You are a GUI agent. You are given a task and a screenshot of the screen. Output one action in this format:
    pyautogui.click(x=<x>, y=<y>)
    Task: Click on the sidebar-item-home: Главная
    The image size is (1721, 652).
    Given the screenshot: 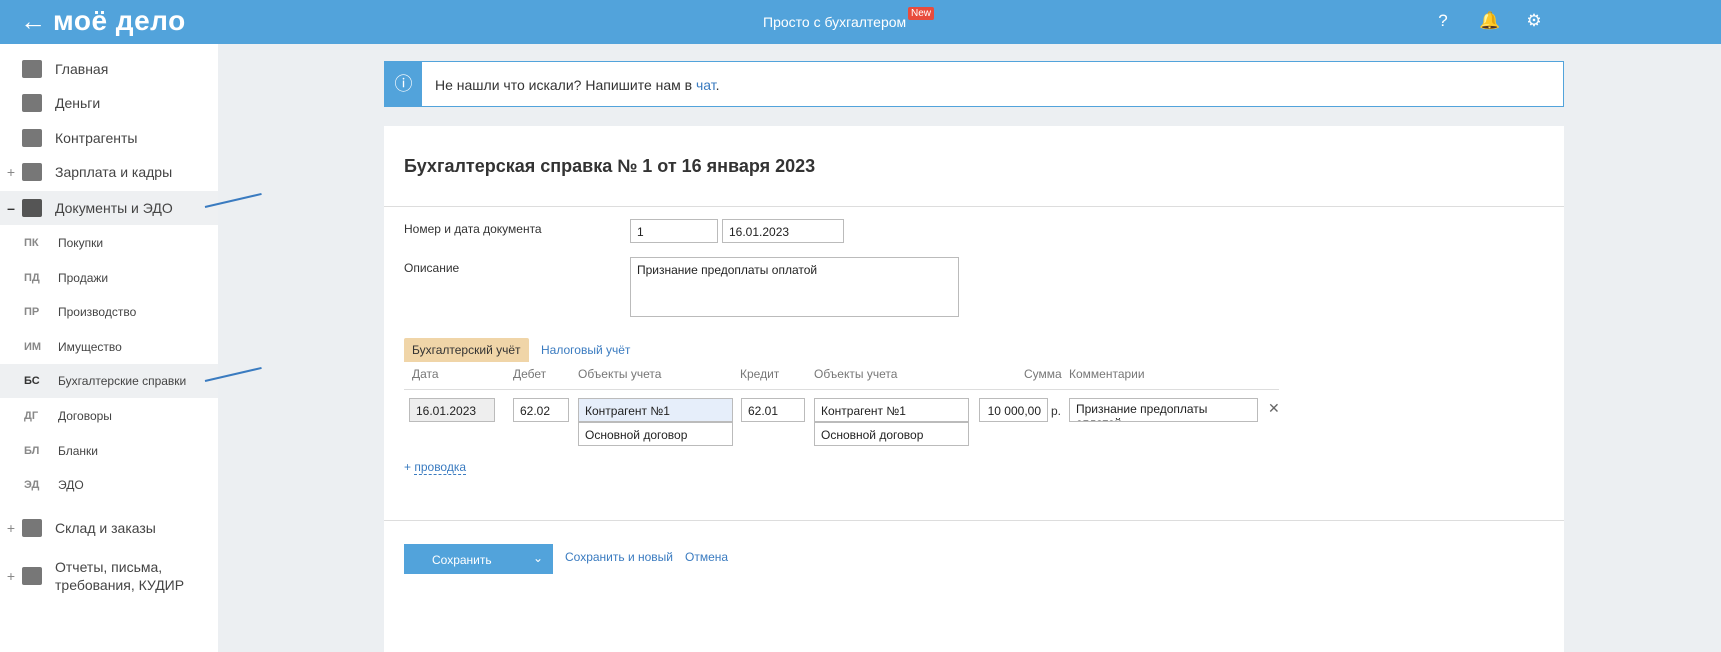 What is the action you would take?
    pyautogui.click(x=109, y=69)
    